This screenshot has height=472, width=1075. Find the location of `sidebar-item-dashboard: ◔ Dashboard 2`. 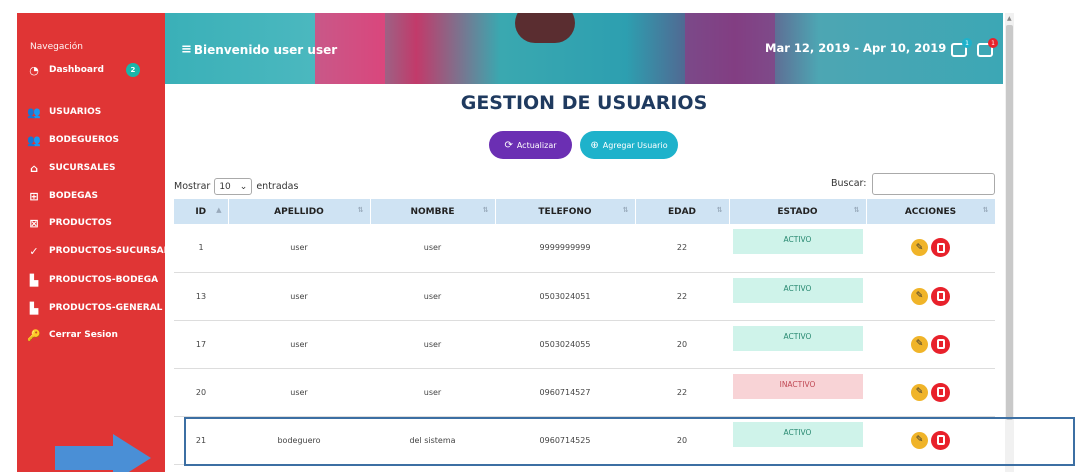

sidebar-item-dashboard: ◔ Dashboard 2 is located at coordinates (83, 70).